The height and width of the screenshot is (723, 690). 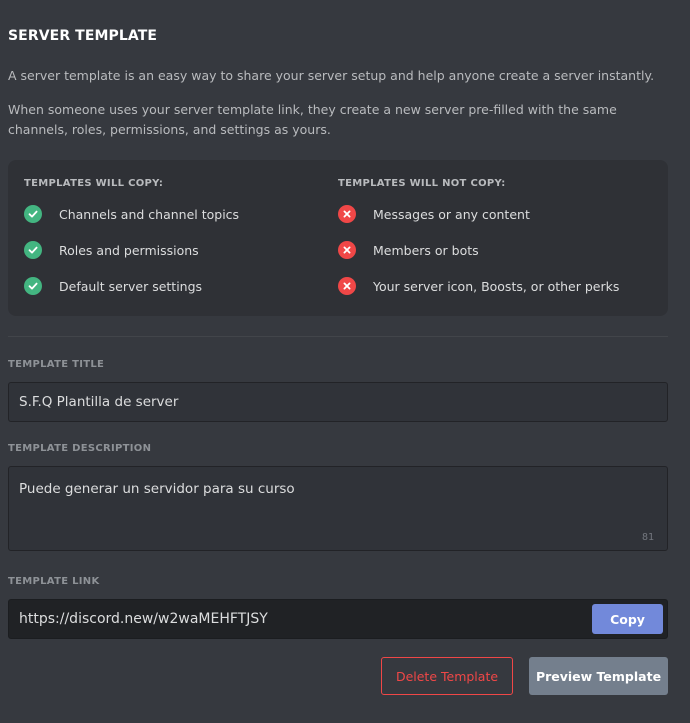 I want to click on copy-link-button: Copy, so click(x=627, y=619).